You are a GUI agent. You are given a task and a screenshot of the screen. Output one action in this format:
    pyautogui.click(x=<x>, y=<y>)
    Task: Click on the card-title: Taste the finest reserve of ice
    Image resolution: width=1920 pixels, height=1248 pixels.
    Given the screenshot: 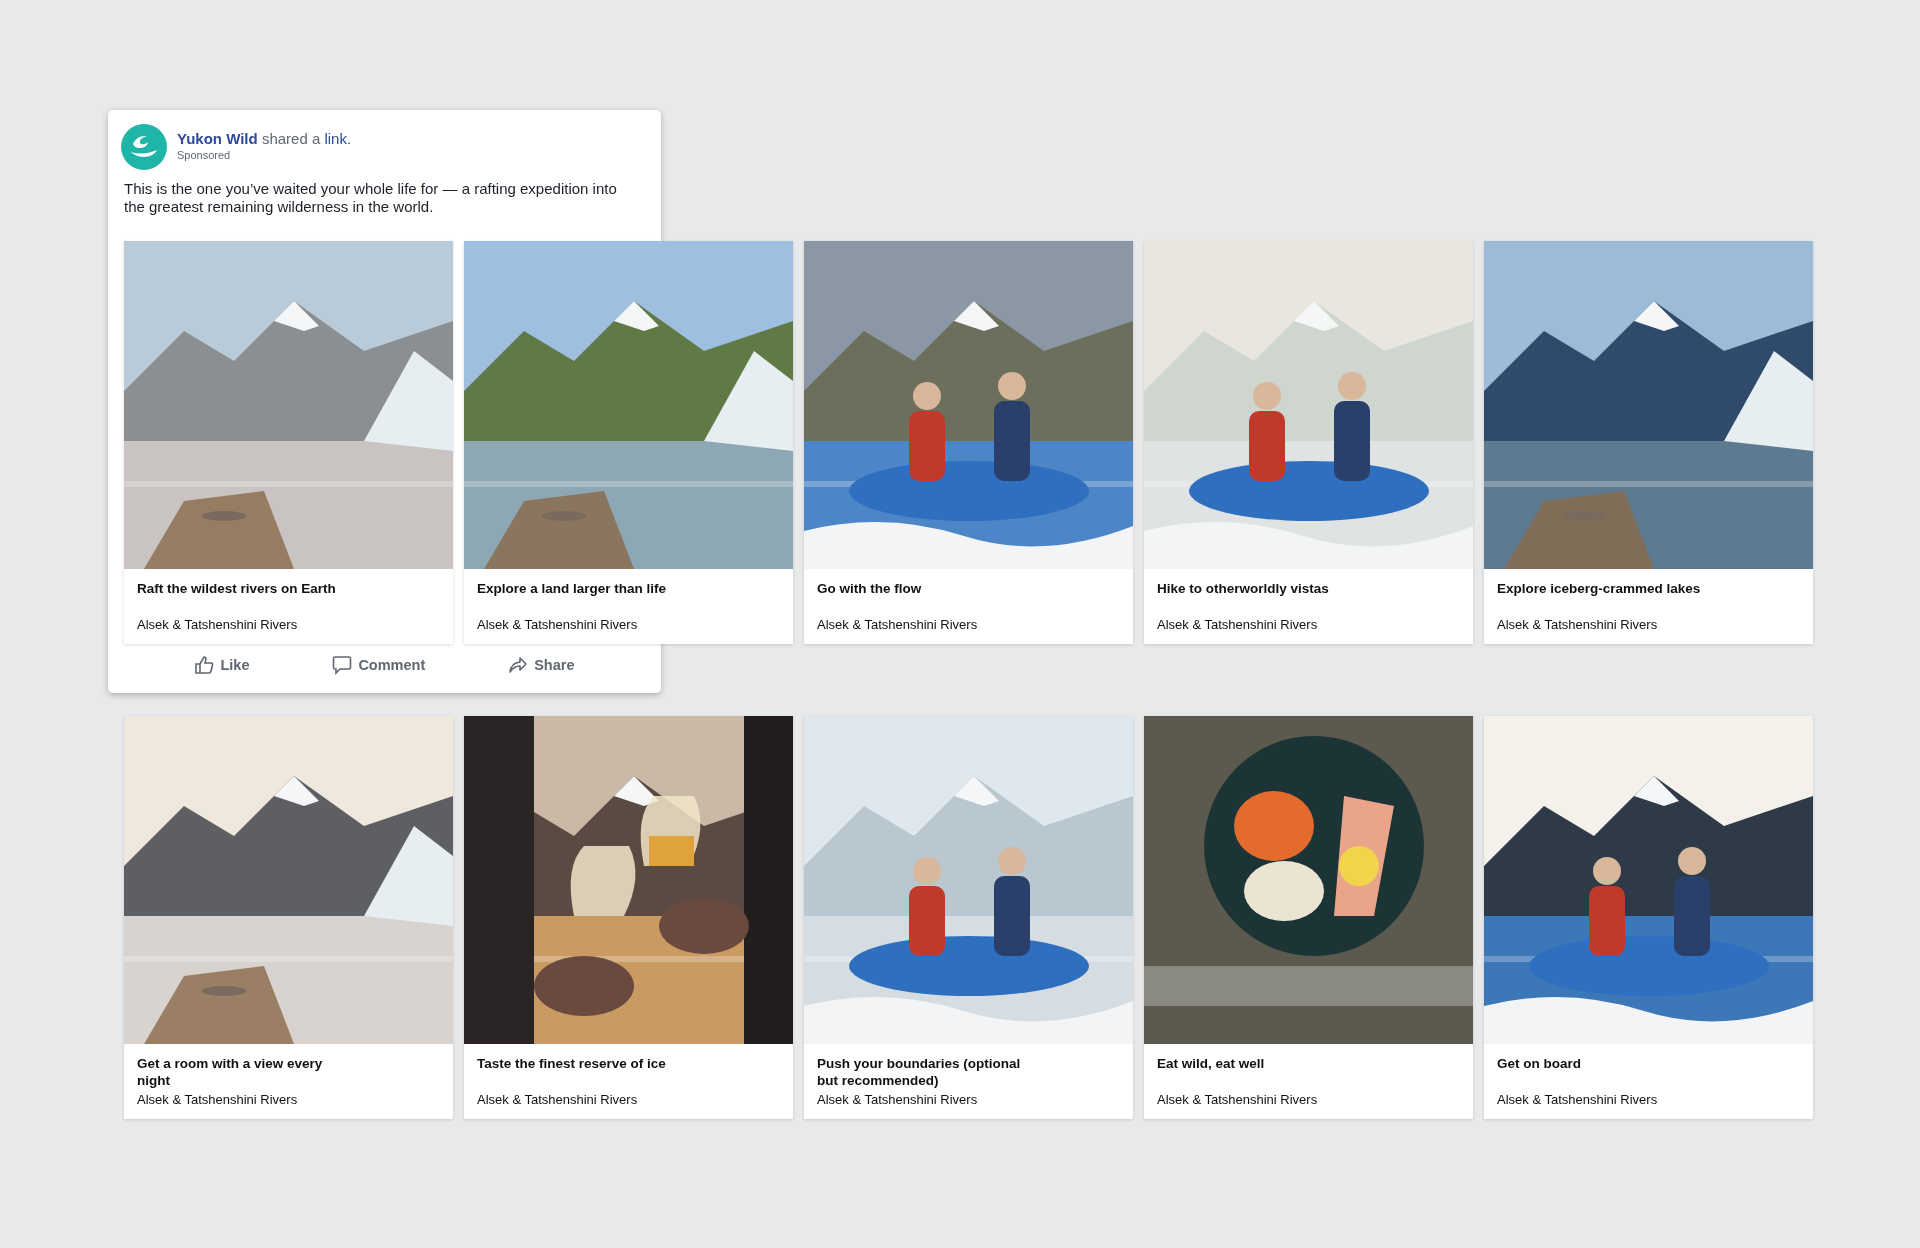 What is the action you would take?
    pyautogui.click(x=572, y=1063)
    